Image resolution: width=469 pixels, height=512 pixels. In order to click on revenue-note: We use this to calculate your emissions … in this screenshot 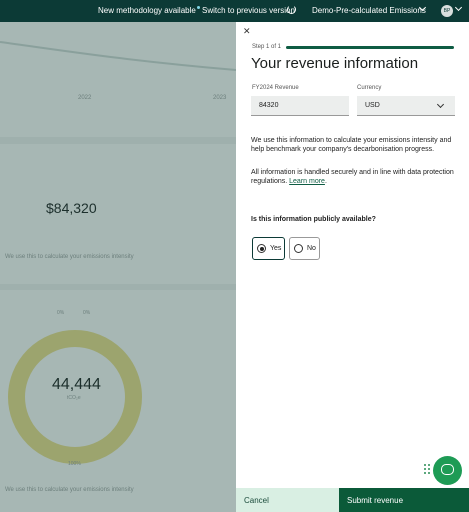, I will do `click(69, 257)`.